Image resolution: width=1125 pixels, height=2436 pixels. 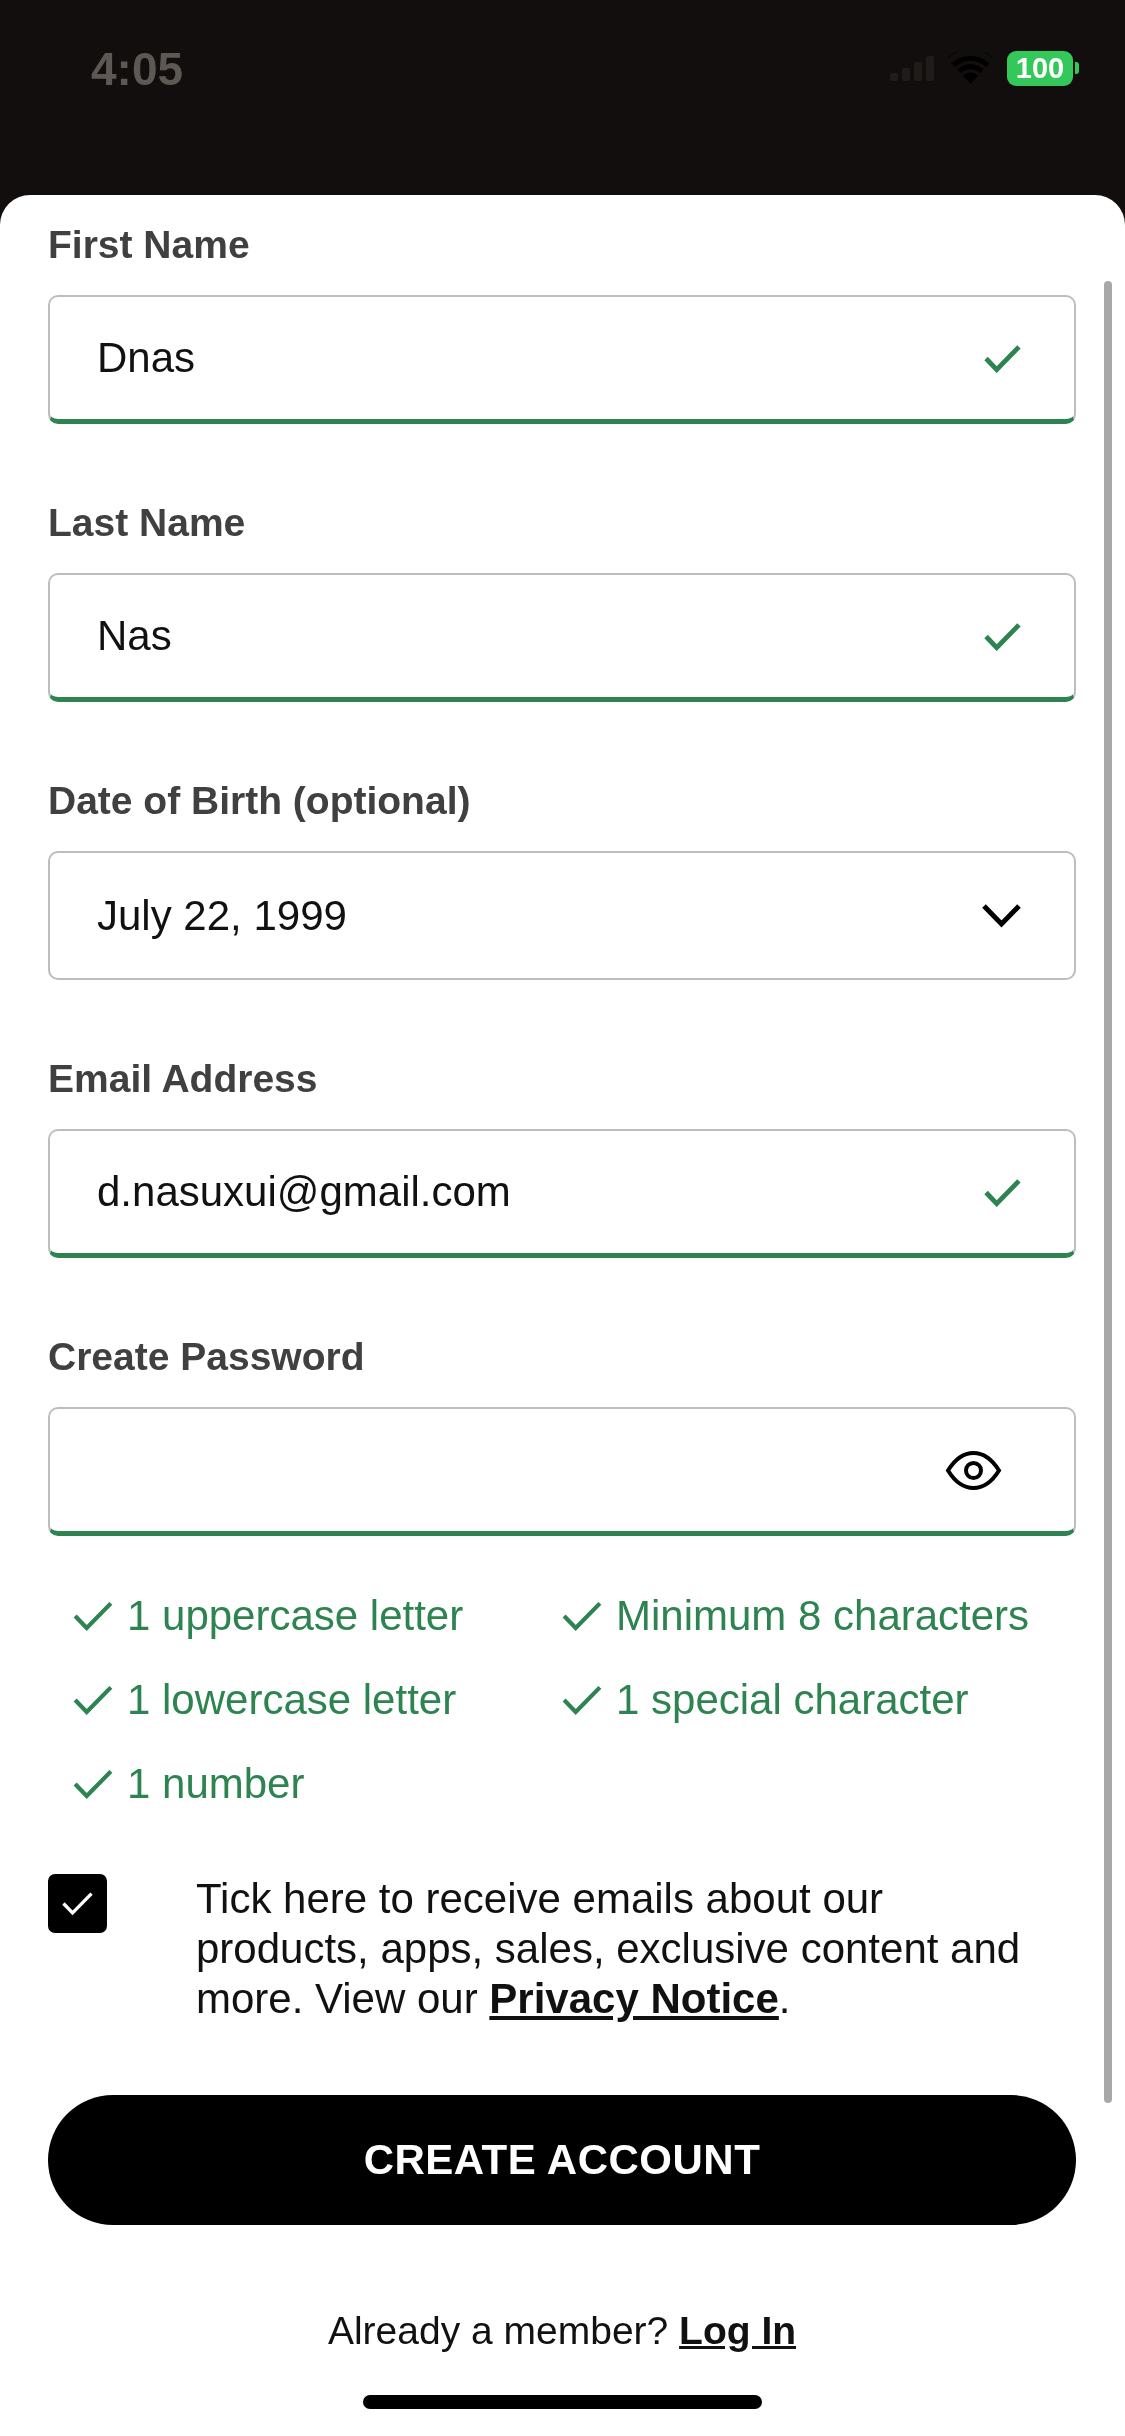 What do you see at coordinates (823, 1616) in the screenshot?
I see `password-requirement: Minimum 8 characters` at bounding box center [823, 1616].